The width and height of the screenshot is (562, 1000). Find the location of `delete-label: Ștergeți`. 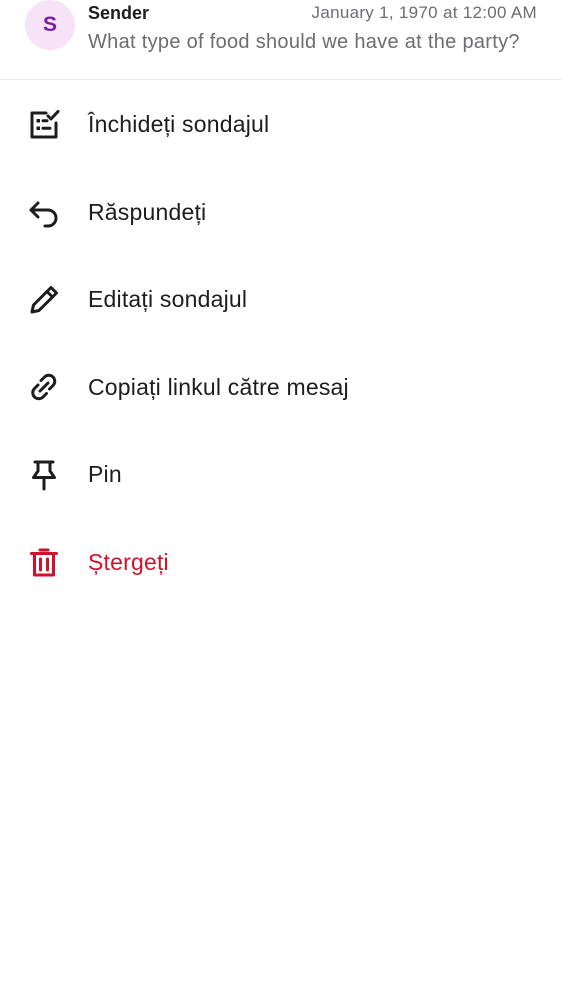

delete-label: Ștergeți is located at coordinates (128, 561).